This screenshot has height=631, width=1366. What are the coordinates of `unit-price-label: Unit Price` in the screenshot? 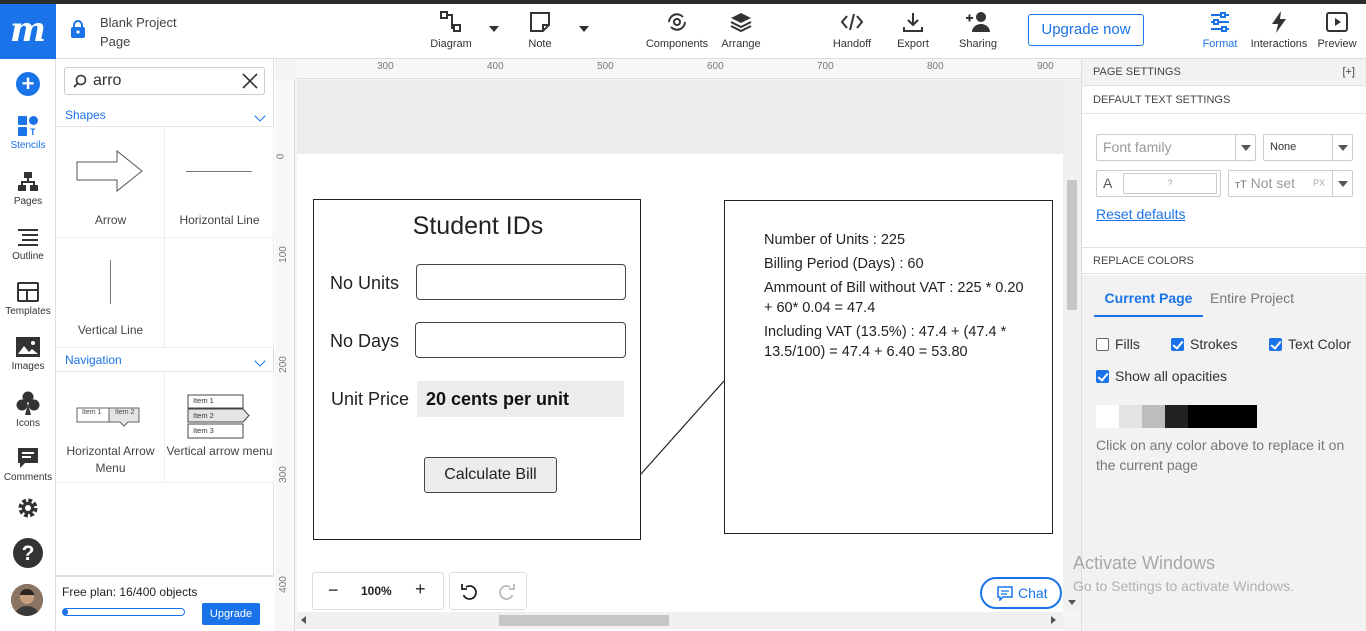 It's located at (370, 399).